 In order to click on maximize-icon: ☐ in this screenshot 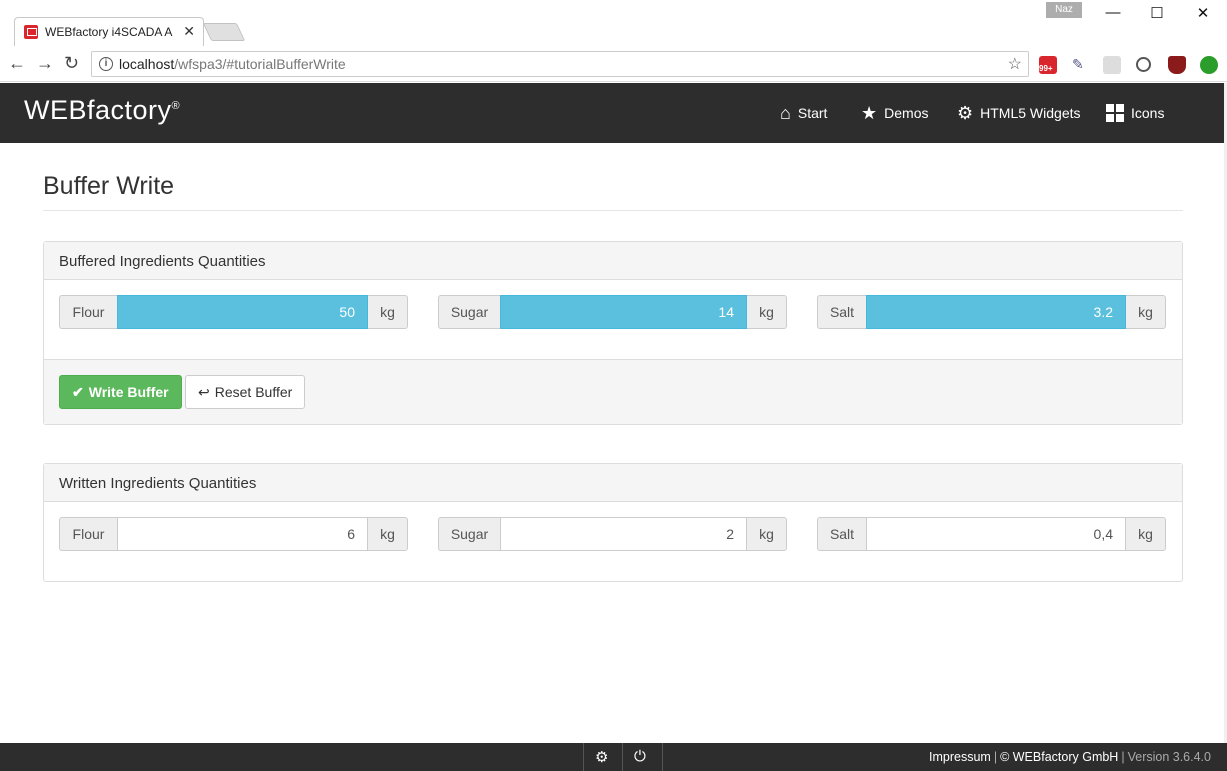, I will do `click(1157, 14)`.